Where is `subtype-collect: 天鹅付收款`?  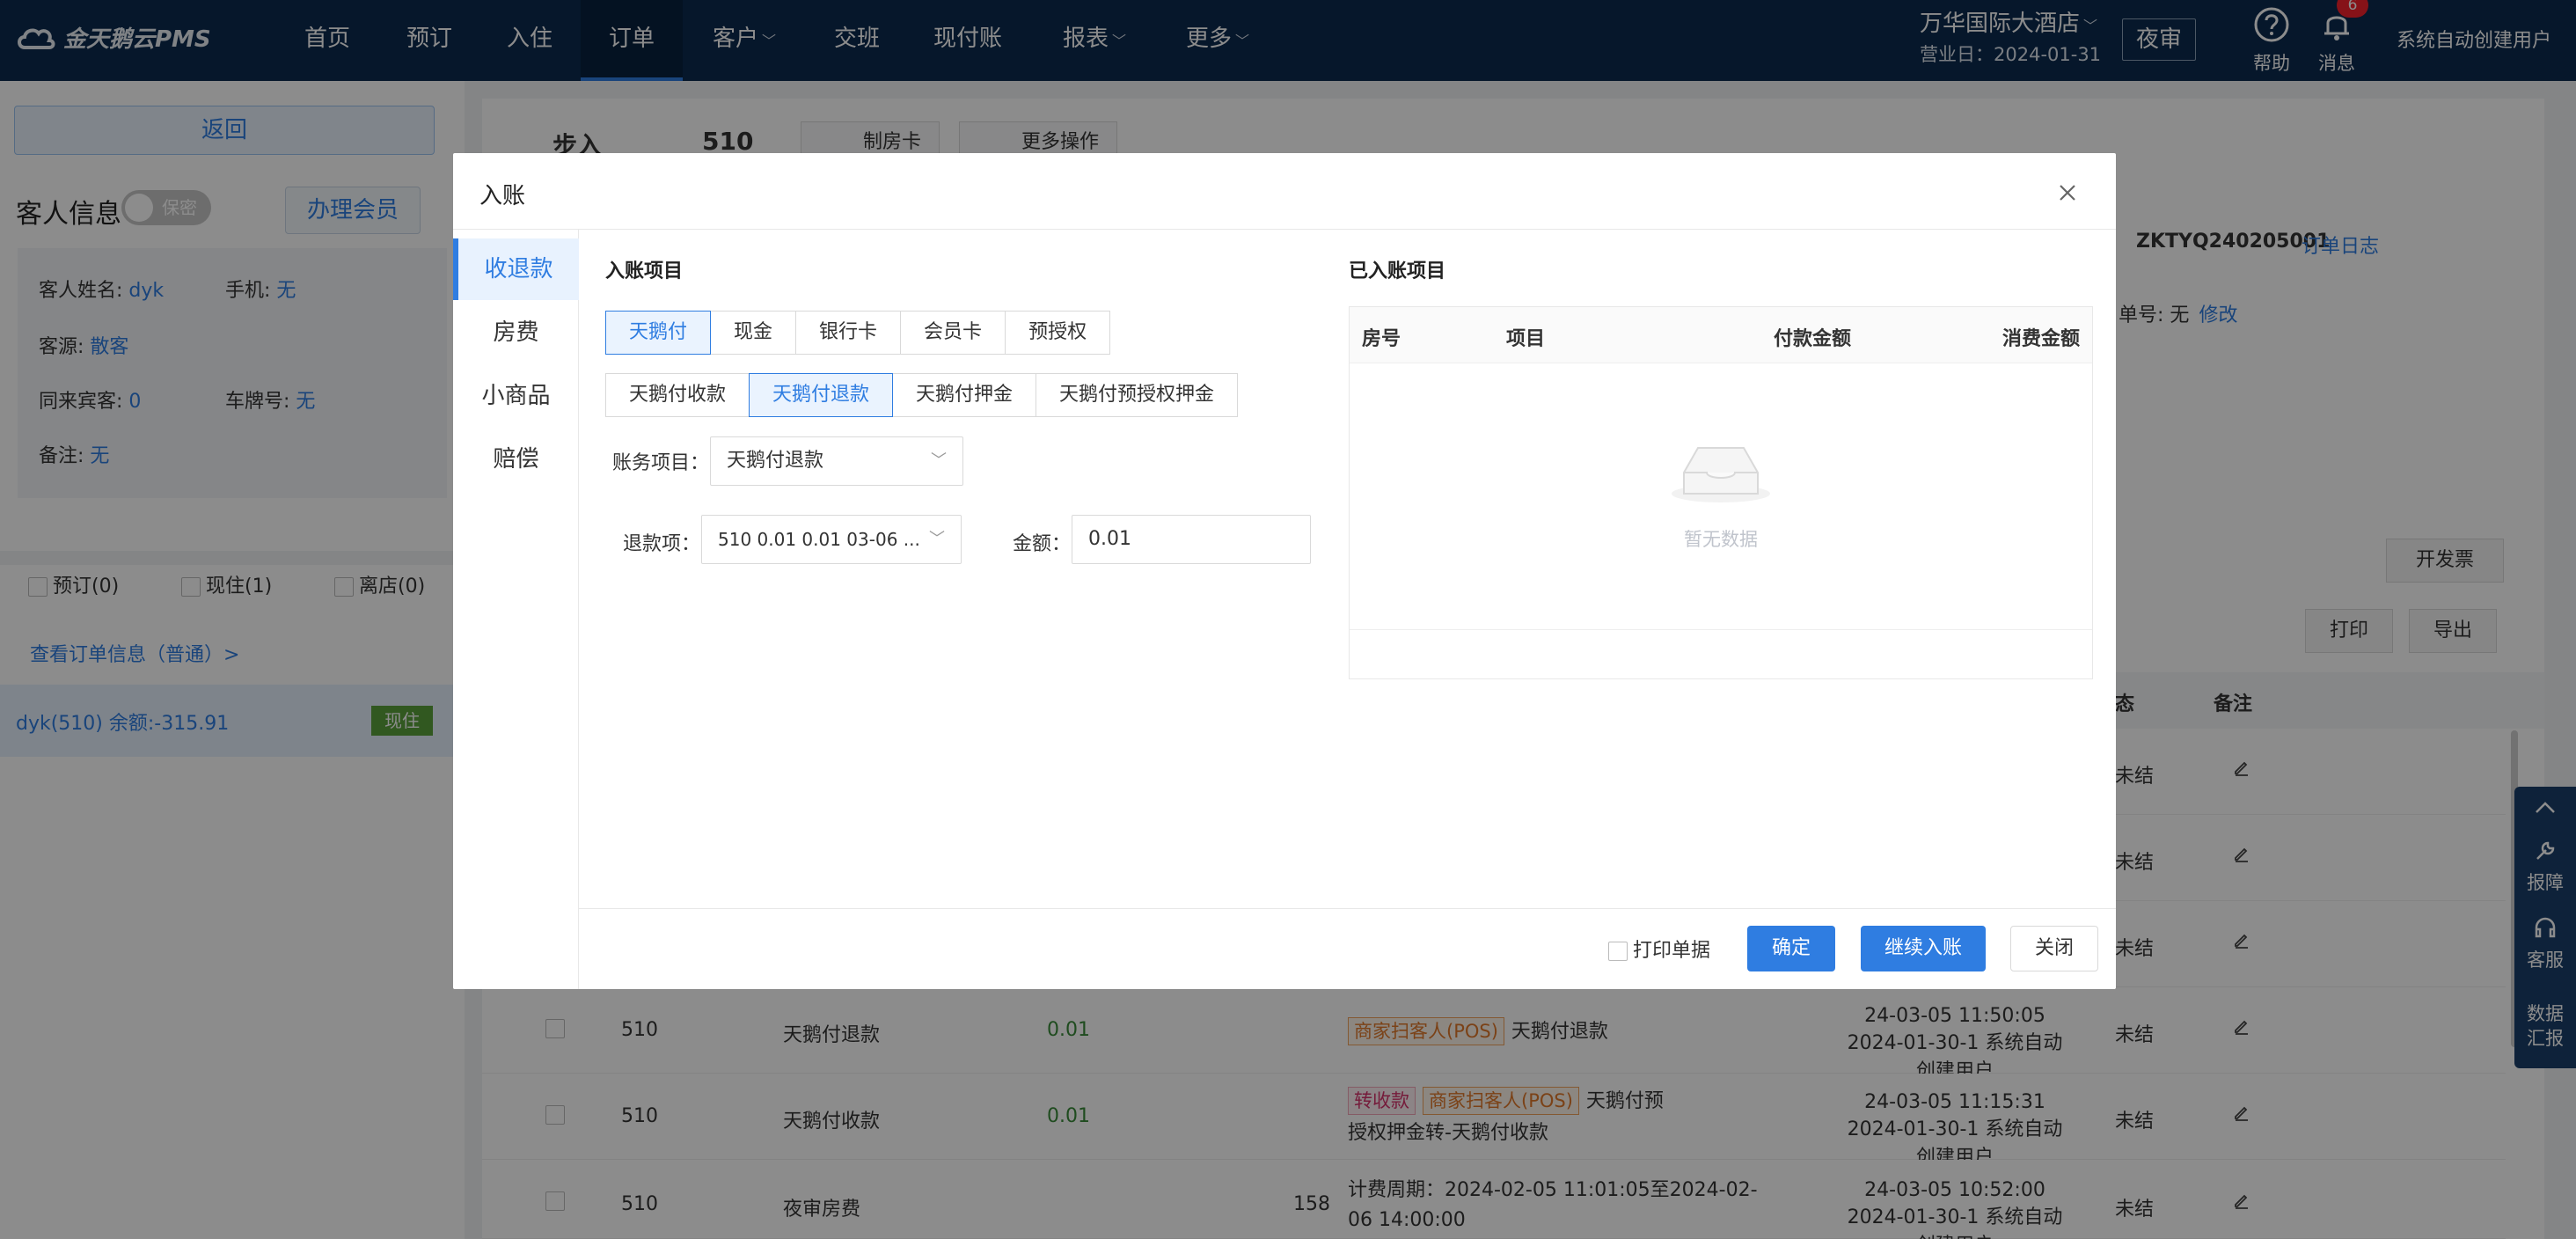
subtype-collect: 天鹅付收款 is located at coordinates (677, 395).